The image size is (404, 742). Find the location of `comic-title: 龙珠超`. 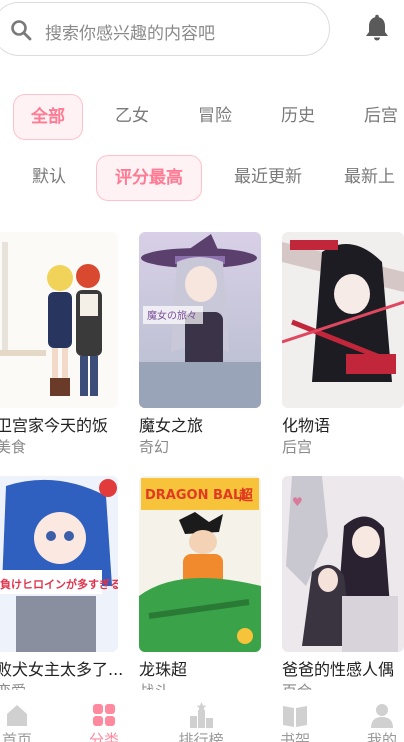

comic-title: 龙珠超 is located at coordinates (163, 669).